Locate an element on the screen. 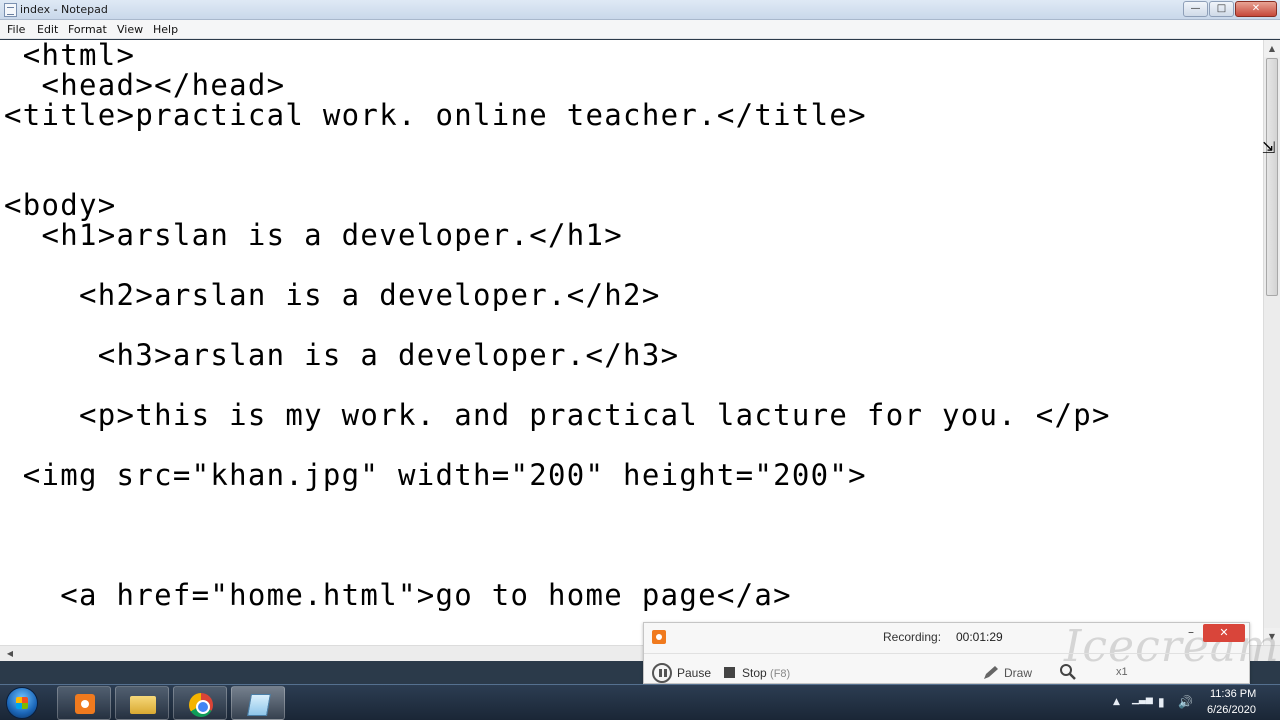 This screenshot has width=1280, height=720. menu-file: File is located at coordinates (16, 29).